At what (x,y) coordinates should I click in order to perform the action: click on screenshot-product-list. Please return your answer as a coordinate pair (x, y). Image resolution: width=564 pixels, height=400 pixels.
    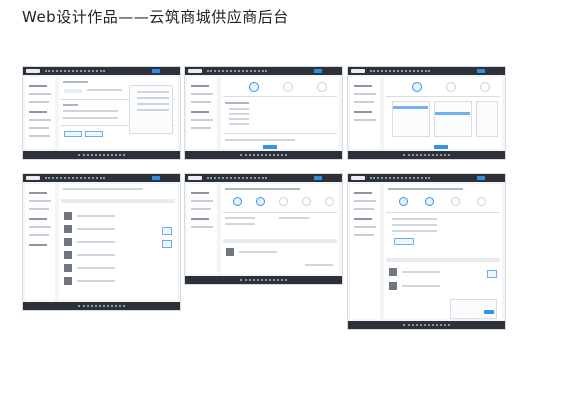
    Looking at the image, I should click on (101, 242).